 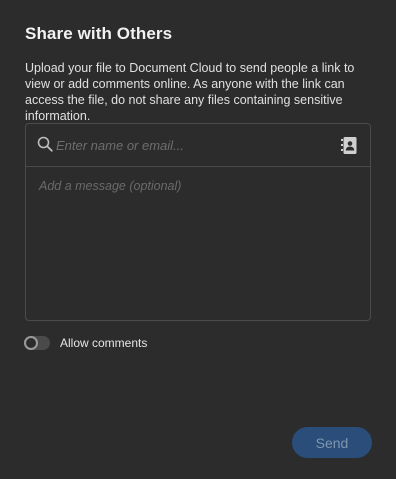 I want to click on search-icon, so click(x=45, y=144).